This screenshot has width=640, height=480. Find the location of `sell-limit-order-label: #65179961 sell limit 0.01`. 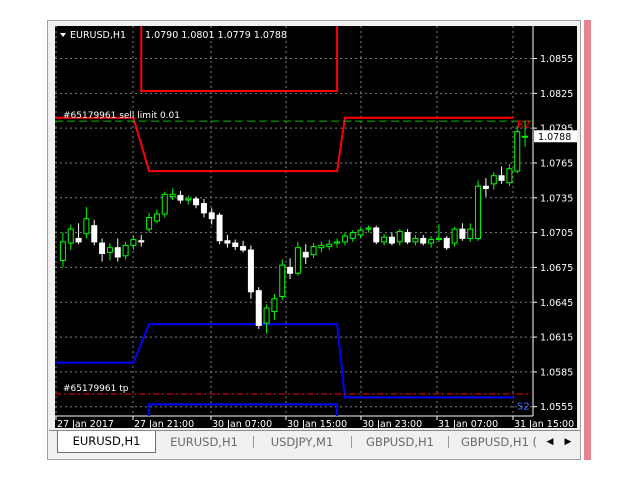

sell-limit-order-label: #65179961 sell limit 0.01 is located at coordinates (121, 116).